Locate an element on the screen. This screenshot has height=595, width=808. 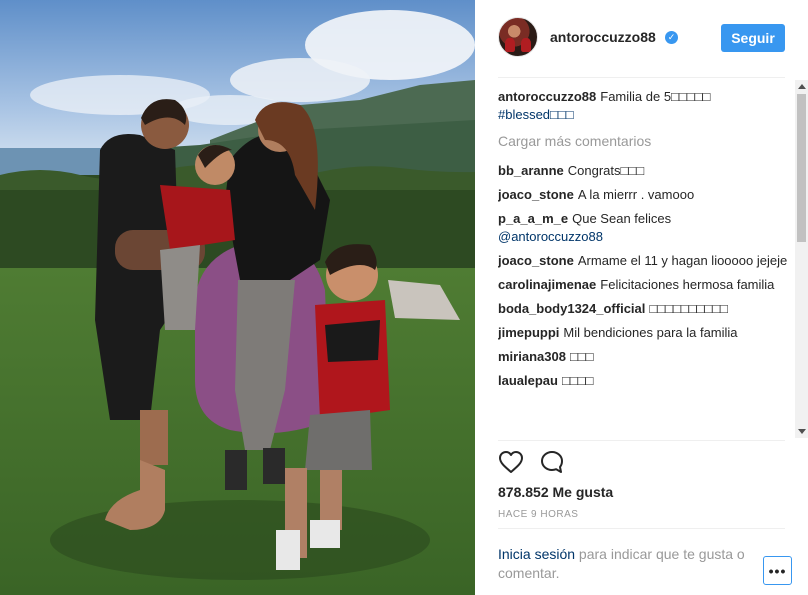
comment-item: jimepuppi Mil bendiciones para la familia is located at coordinates (645, 333).